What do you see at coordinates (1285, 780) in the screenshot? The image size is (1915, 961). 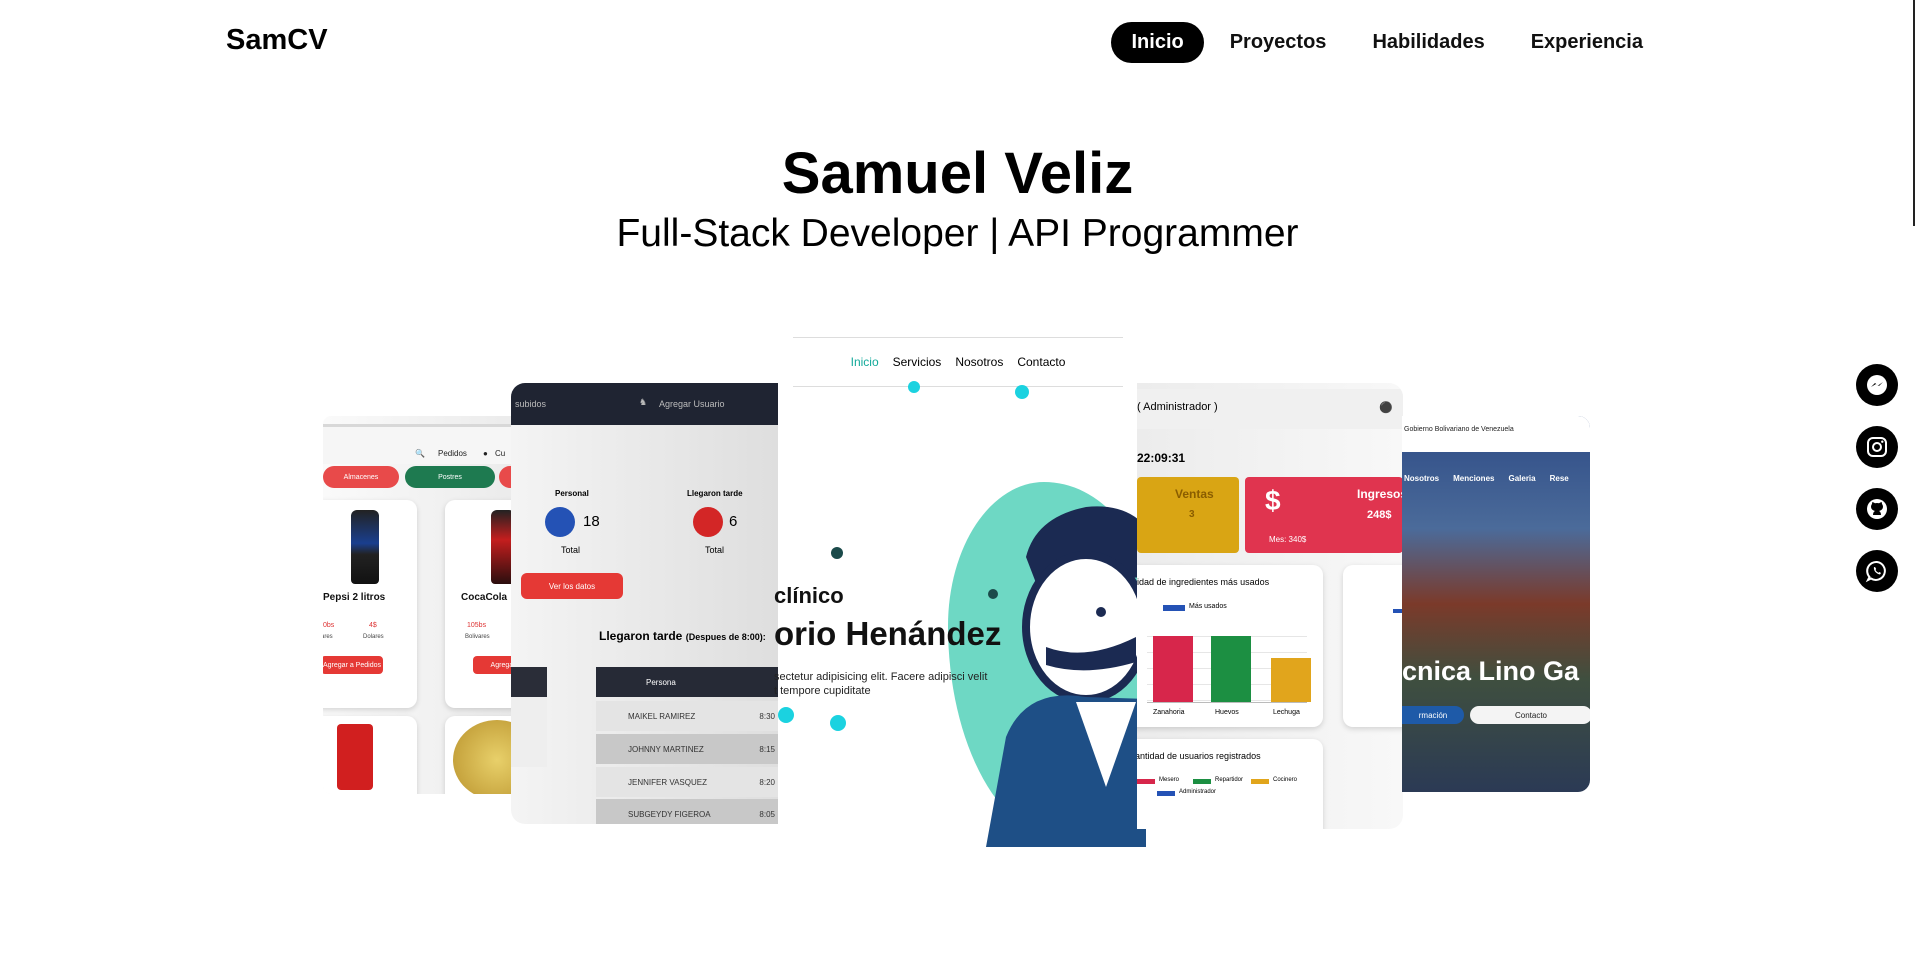 I see `chart2-legend: Cocinero` at bounding box center [1285, 780].